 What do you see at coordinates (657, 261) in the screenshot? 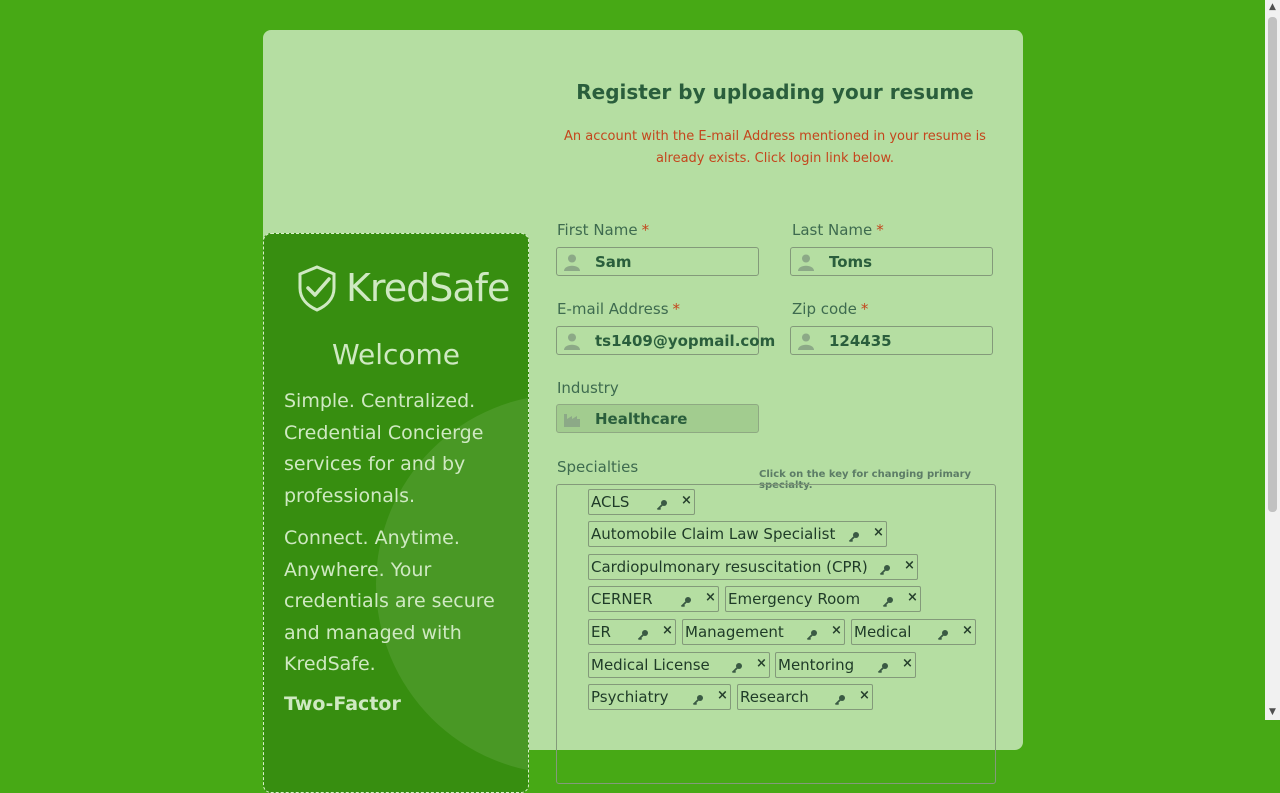
I see `first-name-field: Sam` at bounding box center [657, 261].